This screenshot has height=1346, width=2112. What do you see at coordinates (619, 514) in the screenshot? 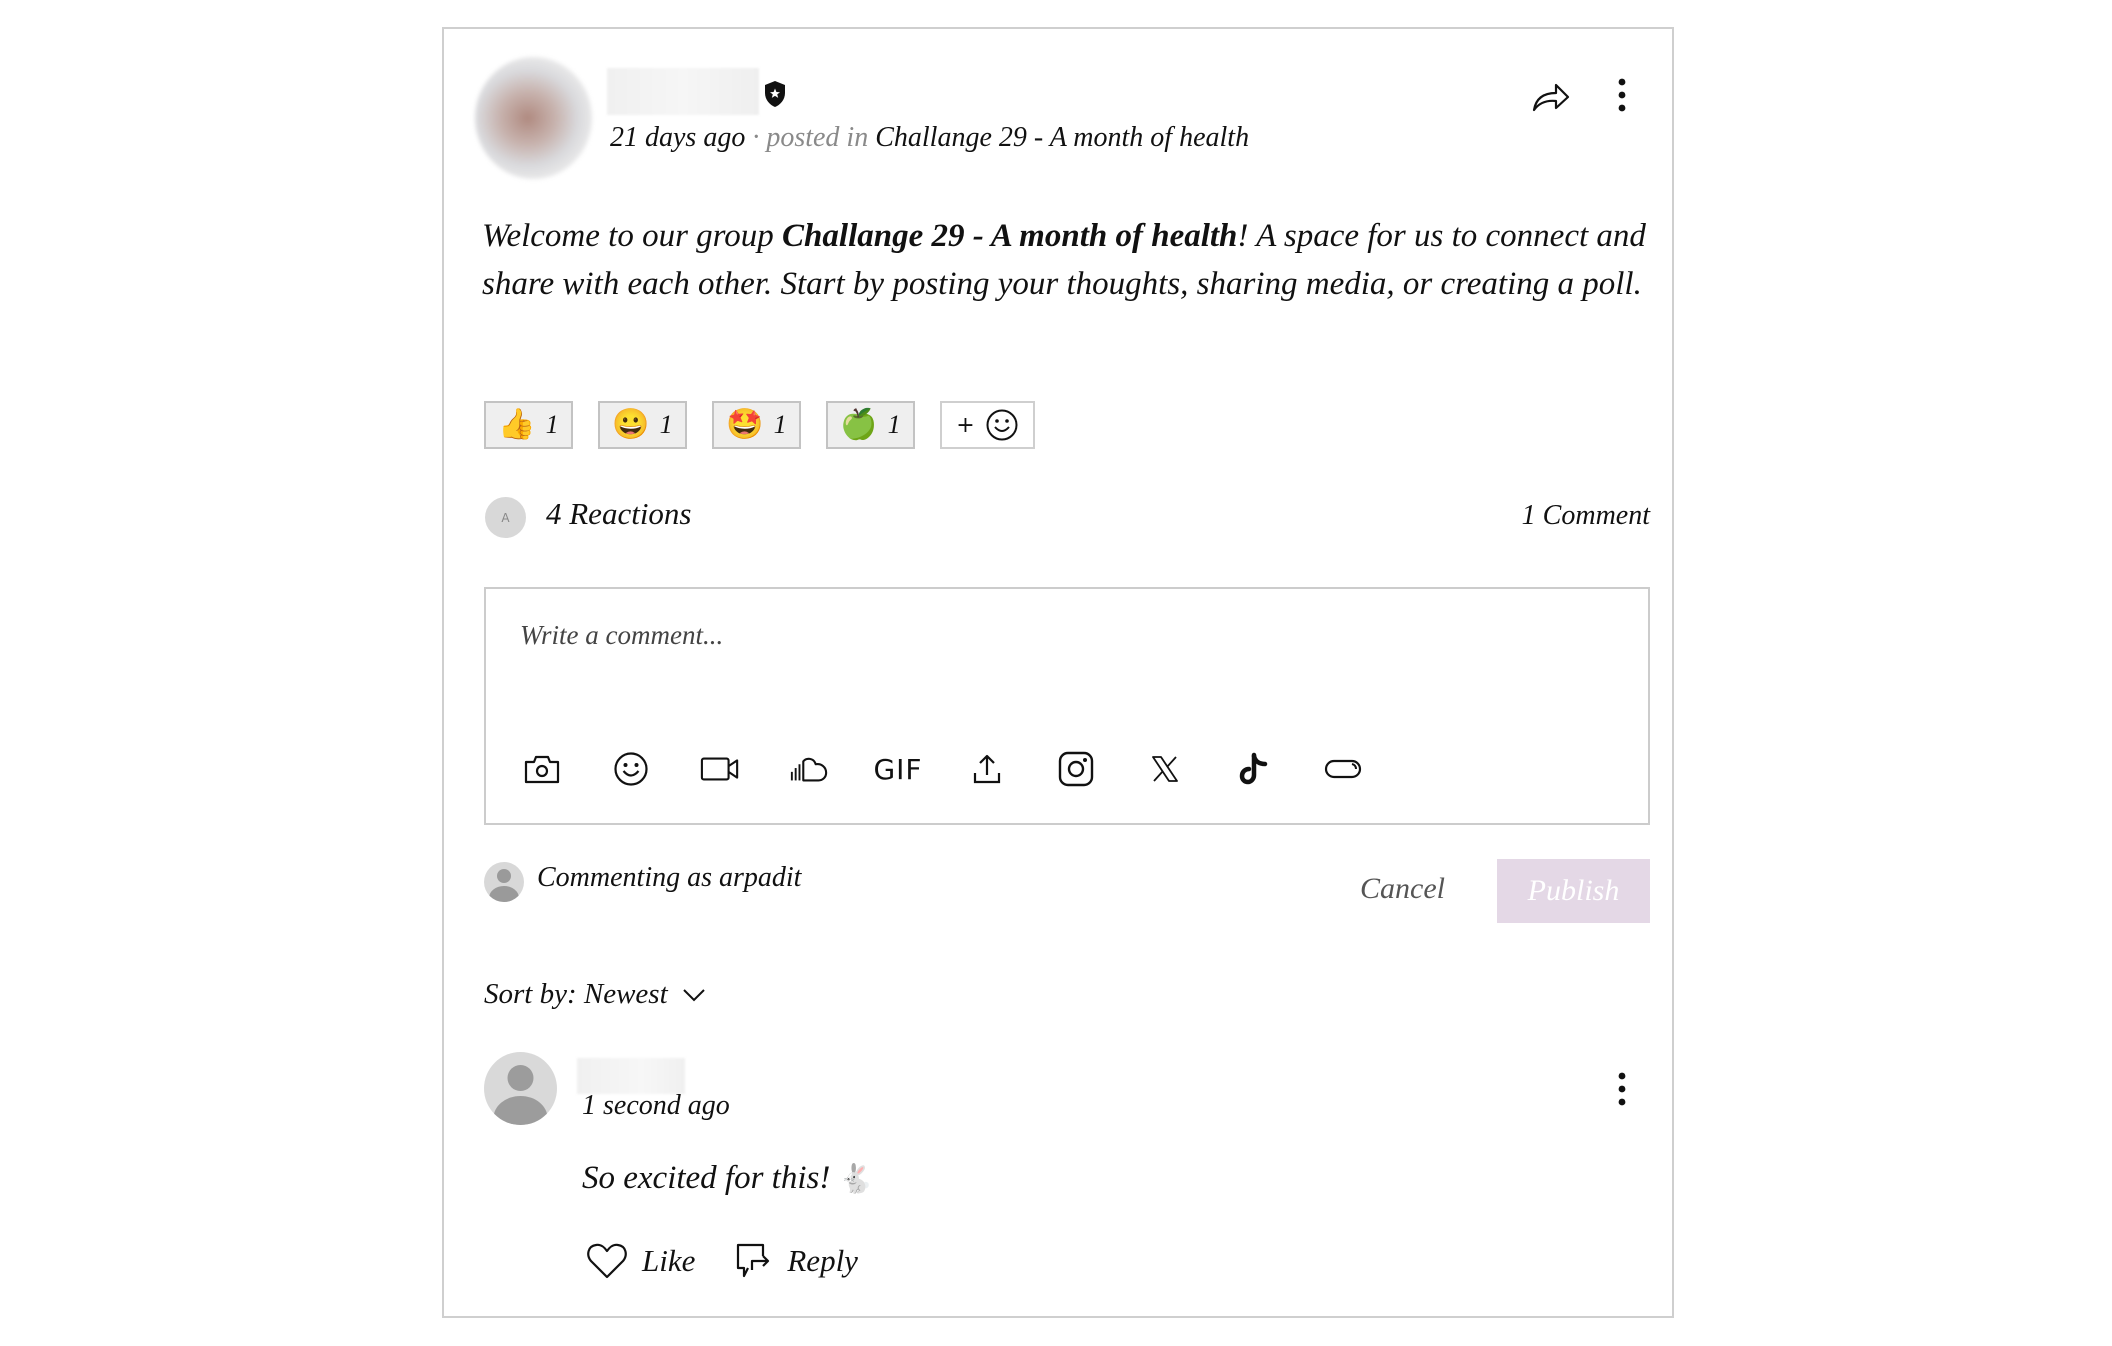
I see `reactions-summary-link: 4 Reactions` at bounding box center [619, 514].